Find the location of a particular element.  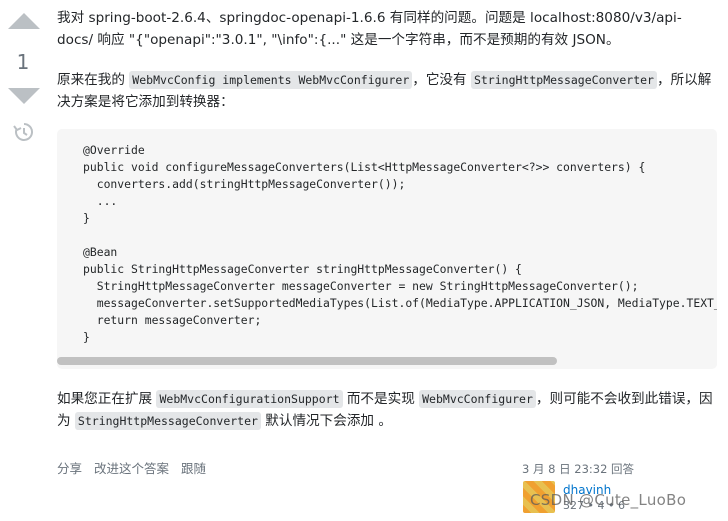

text-segment: 原来在我的 is located at coordinates (93, 80).